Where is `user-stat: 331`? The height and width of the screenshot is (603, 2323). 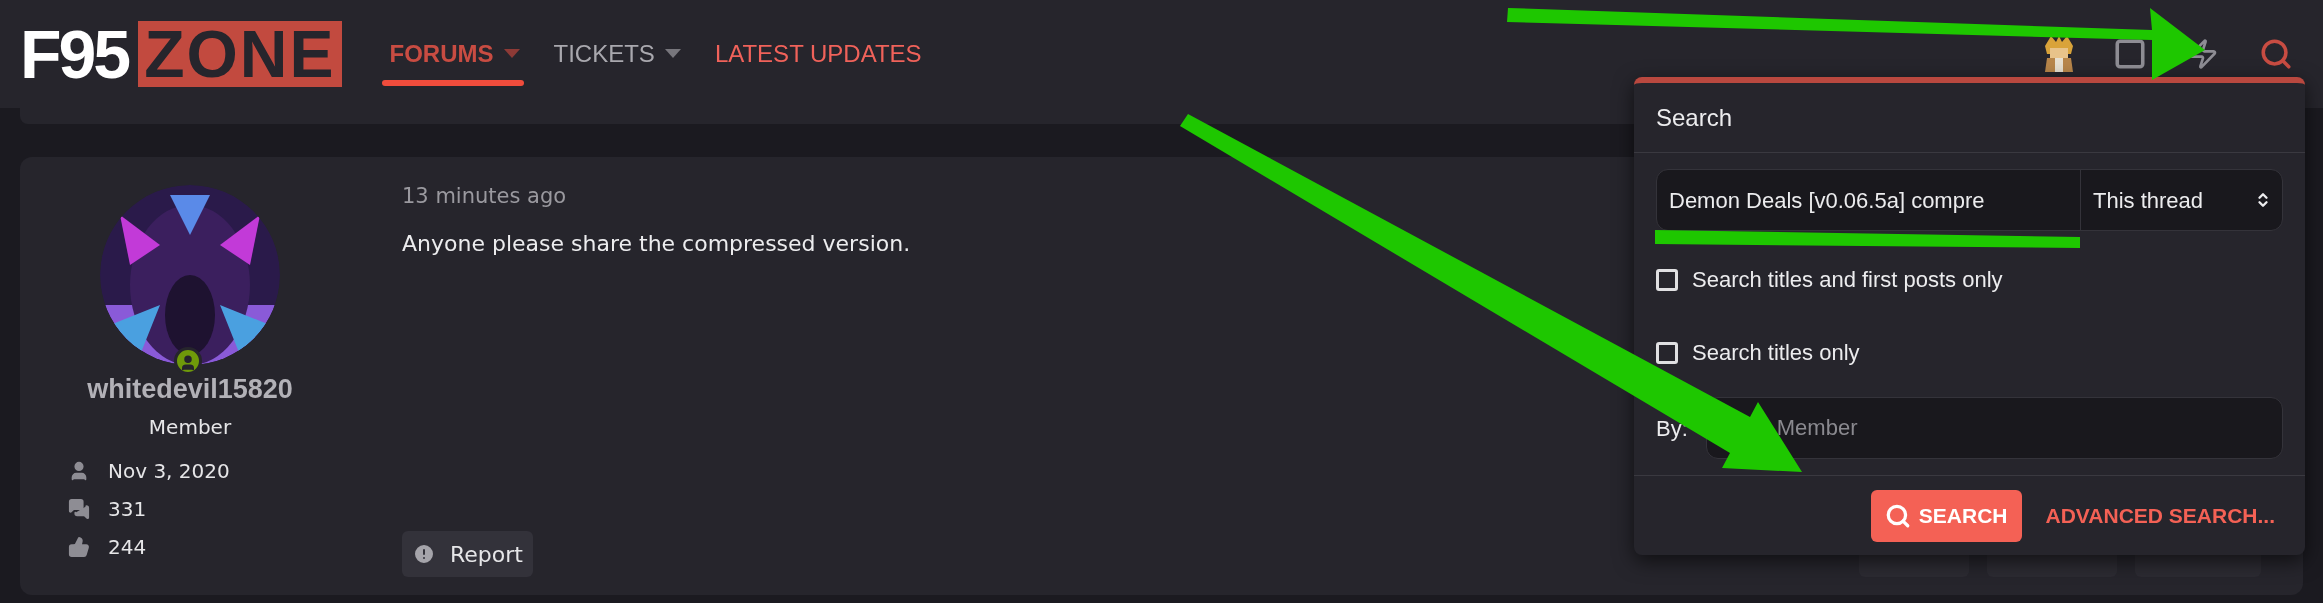 user-stat: 331 is located at coordinates (127, 509).